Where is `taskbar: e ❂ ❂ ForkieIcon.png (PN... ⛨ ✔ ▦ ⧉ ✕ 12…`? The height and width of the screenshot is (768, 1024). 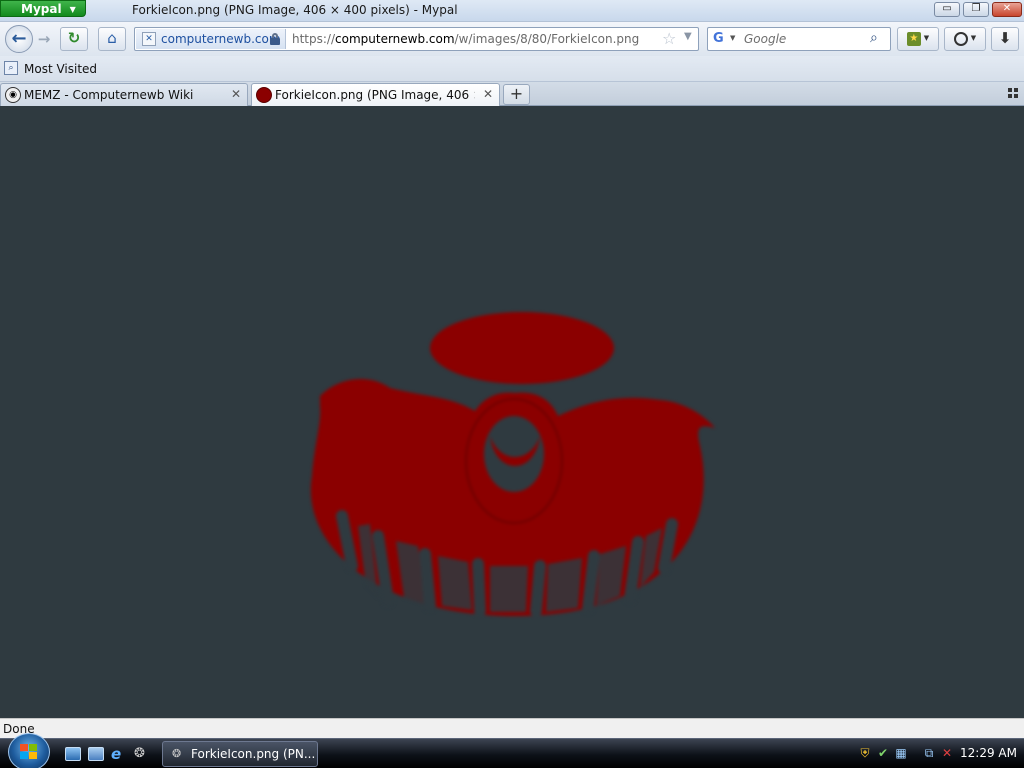
taskbar: e ❂ ❂ ForkieIcon.png (PN... ⛨ ✔ ▦ ⧉ ✕ 12… is located at coordinates (512, 750).